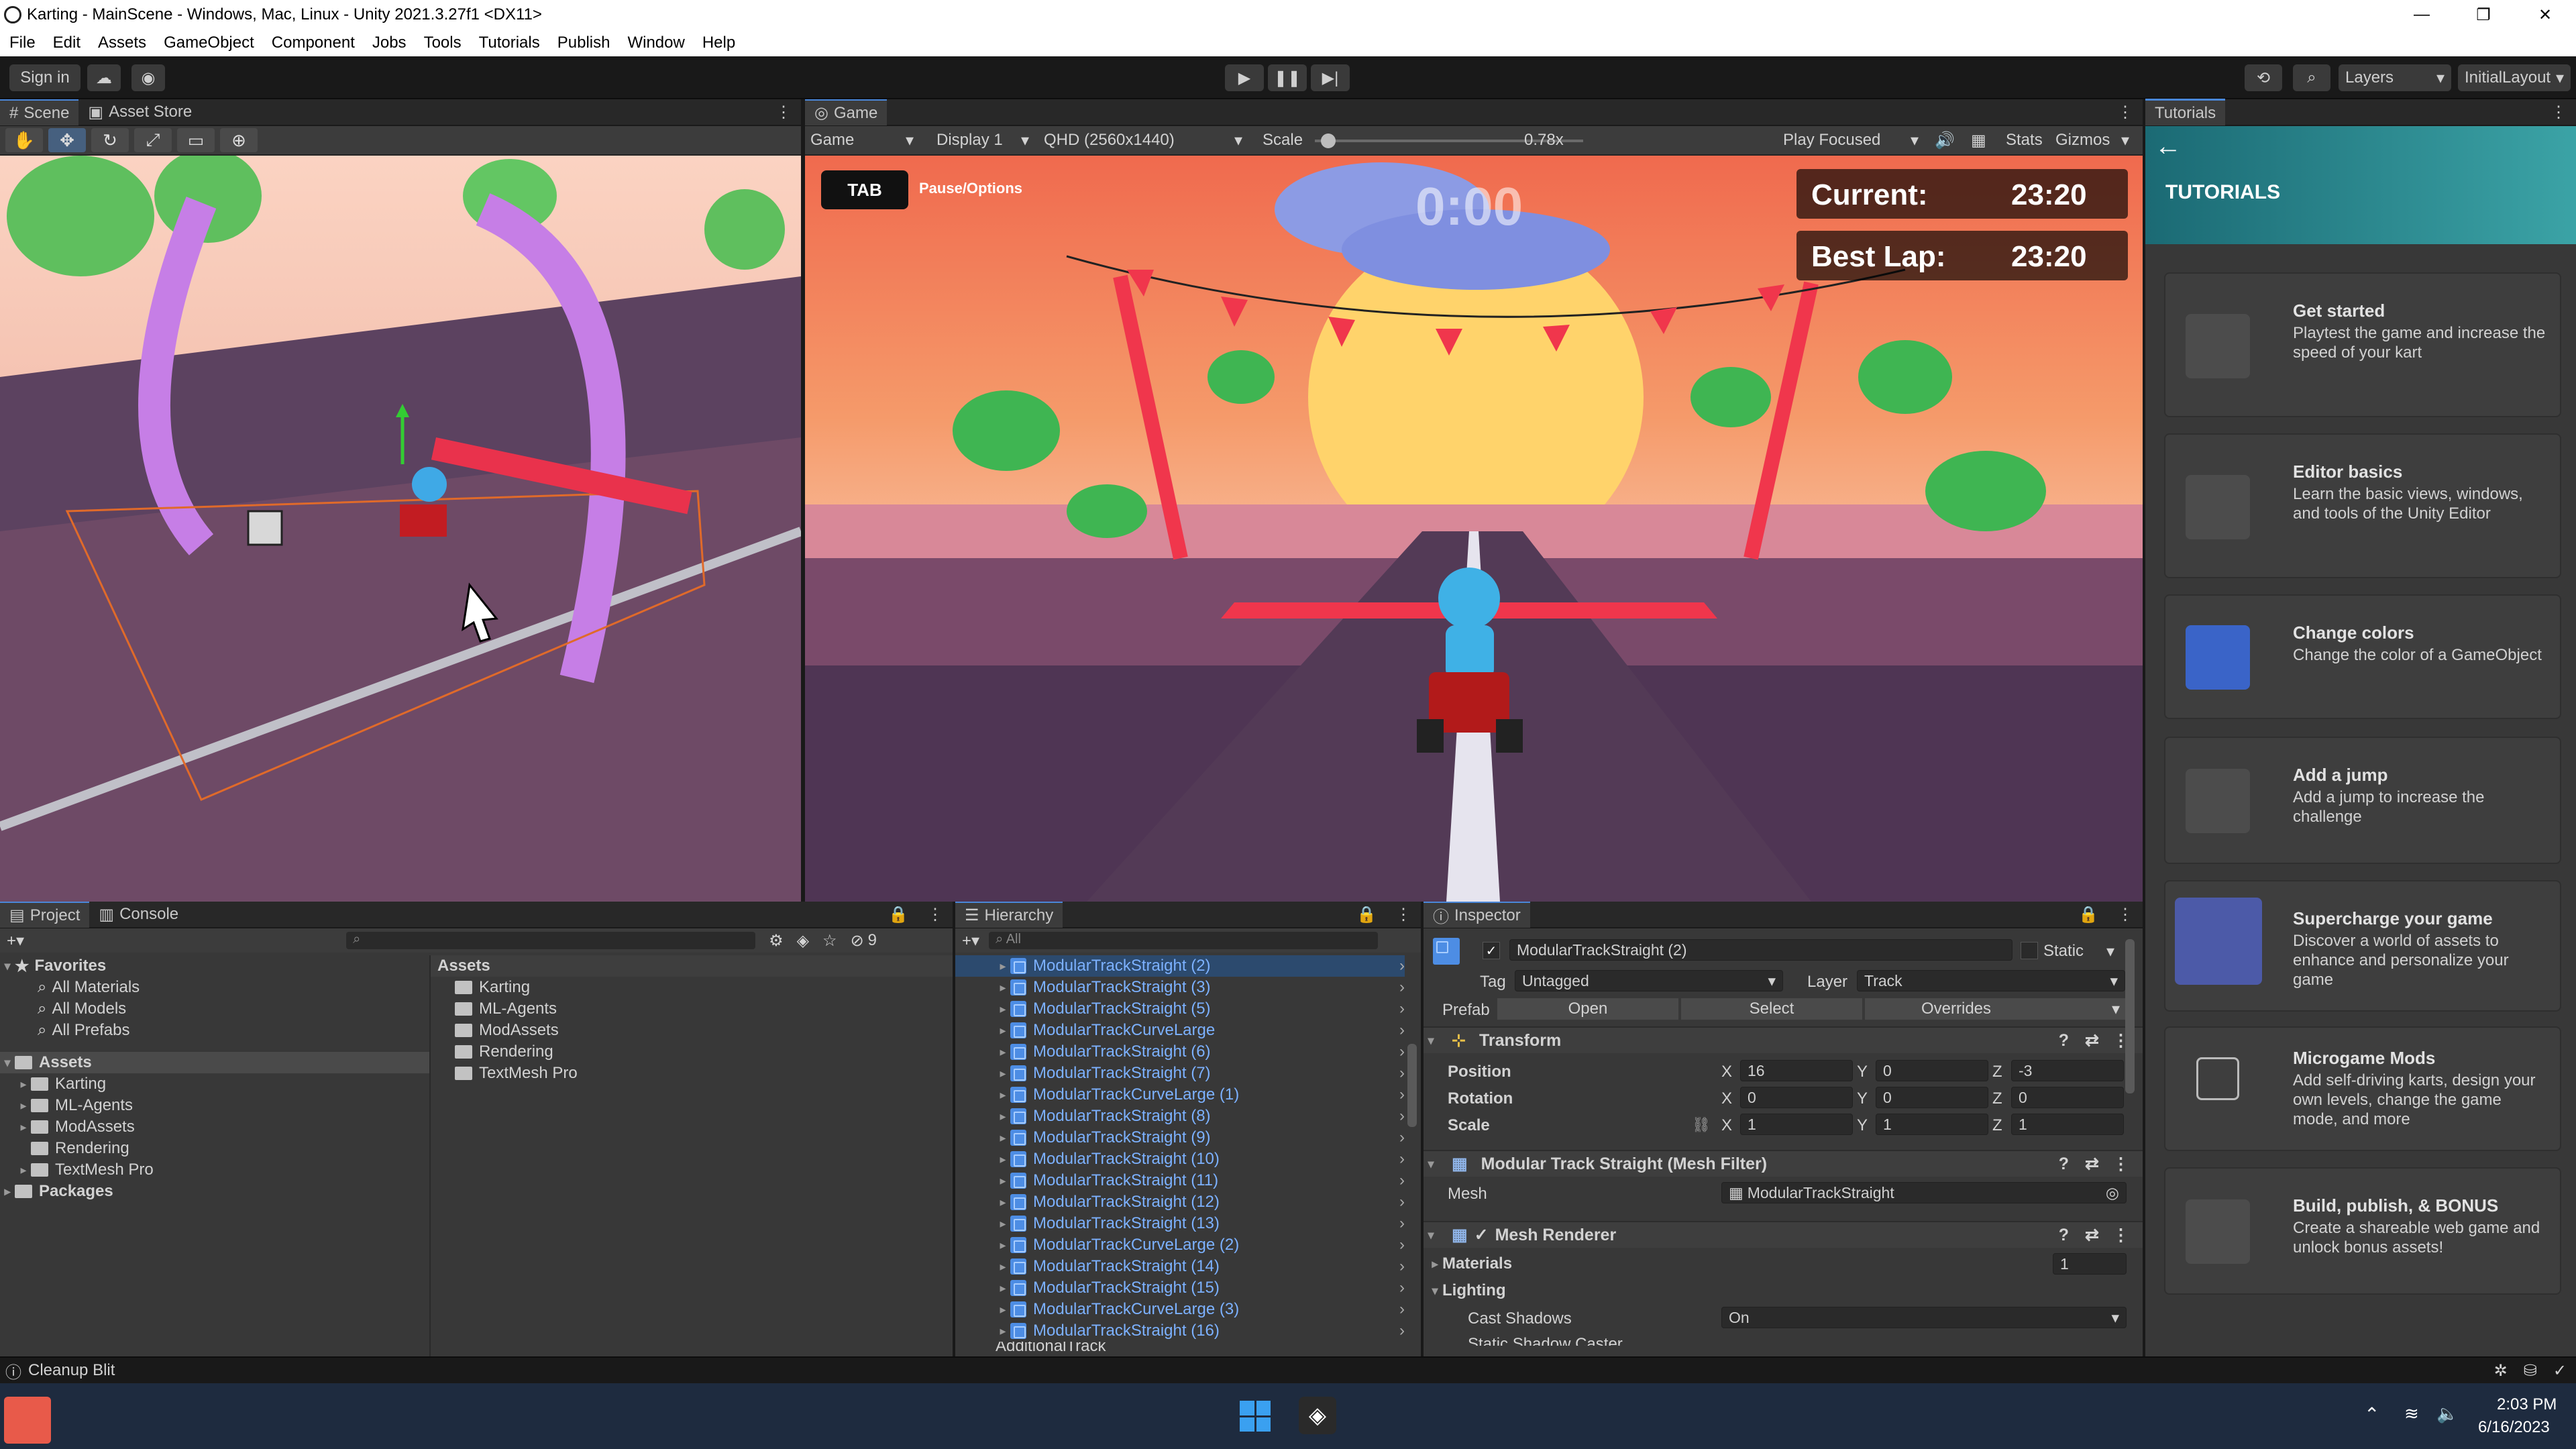  What do you see at coordinates (148, 77) in the screenshot?
I see `collab-icon: ◉` at bounding box center [148, 77].